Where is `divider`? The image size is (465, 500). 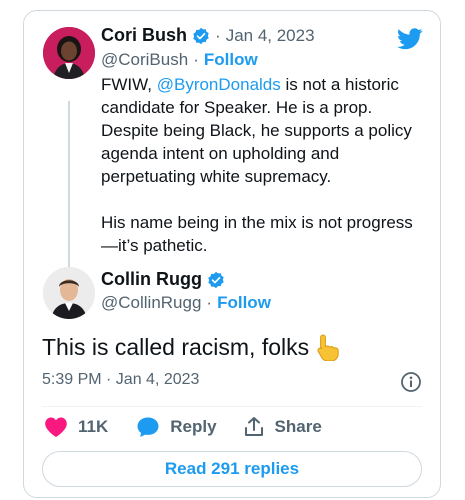
divider is located at coordinates (232, 406).